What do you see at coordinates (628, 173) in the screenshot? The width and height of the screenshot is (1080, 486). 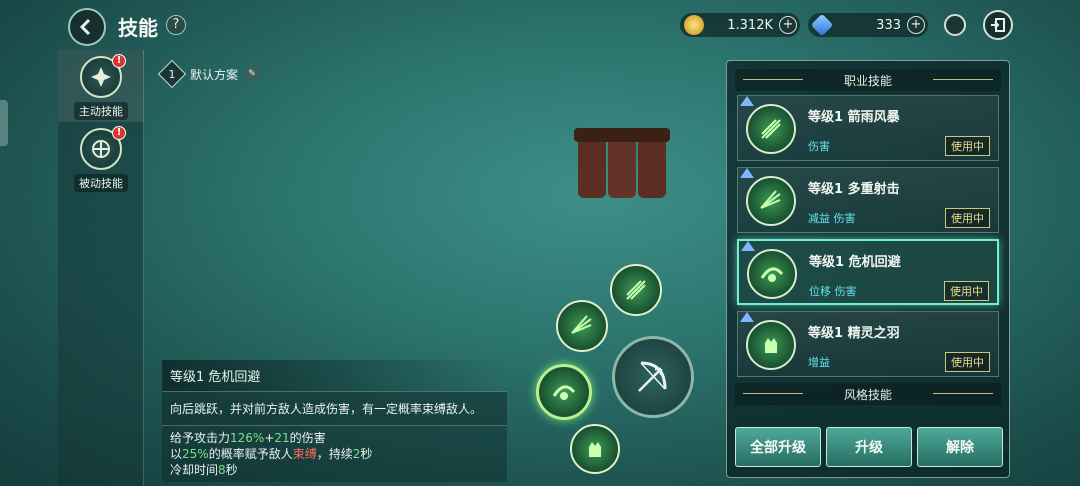 I see `training-dummies` at bounding box center [628, 173].